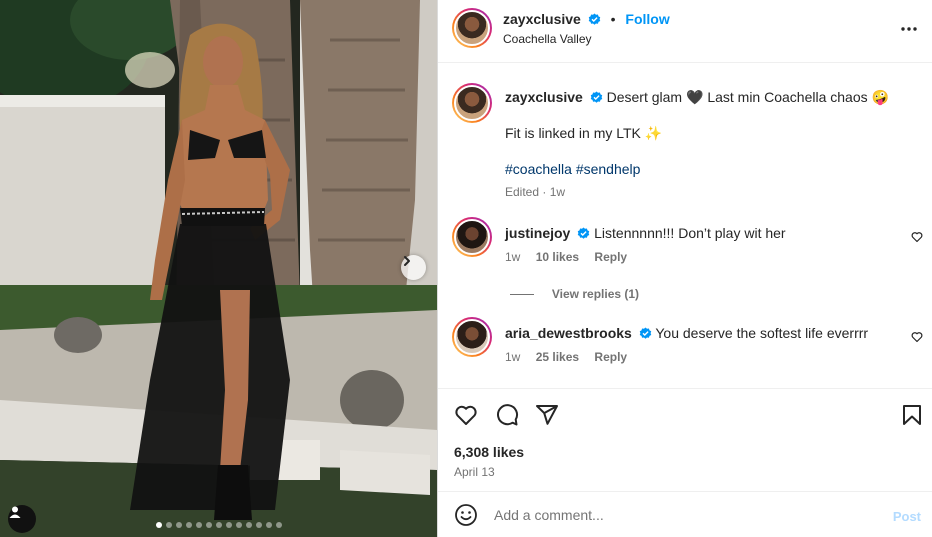 This screenshot has height=537, width=932. I want to click on comment-meta: 1w 25 likes Reply, so click(566, 357).